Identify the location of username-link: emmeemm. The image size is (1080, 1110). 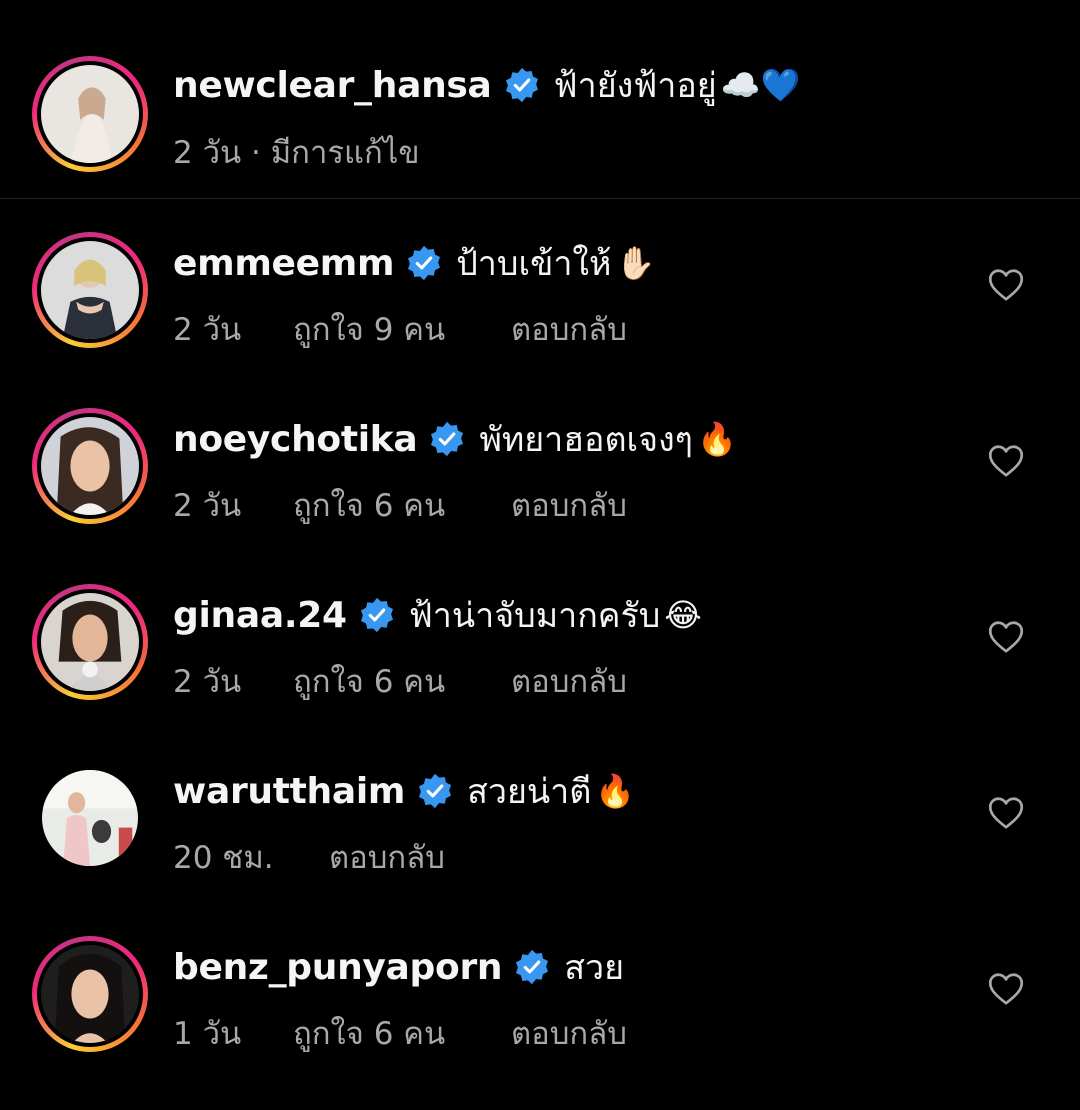
(284, 263).